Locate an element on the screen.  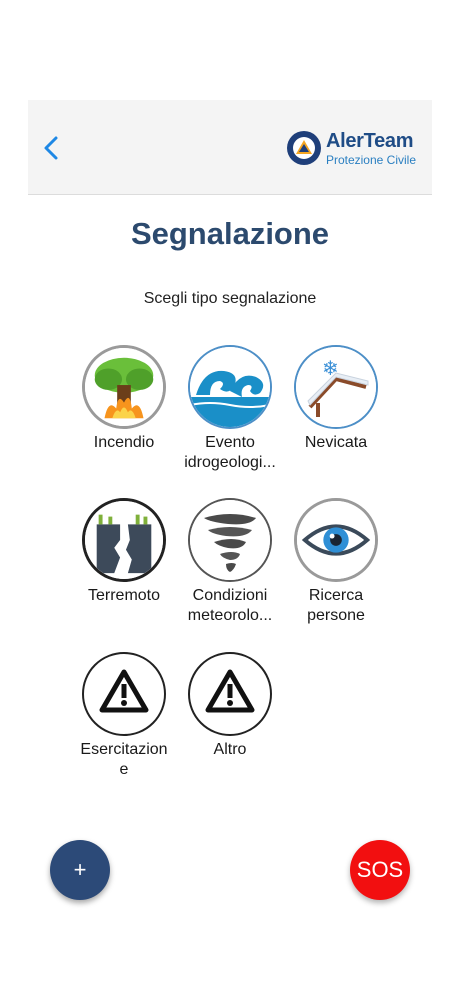
report-type-label: Terremoto is located at coordinates (124, 595).